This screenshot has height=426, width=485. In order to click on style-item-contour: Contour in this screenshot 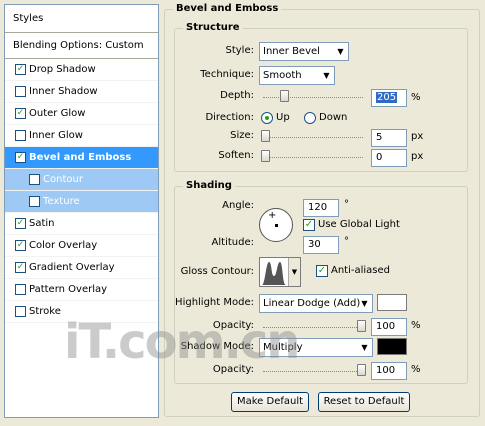, I will do `click(81, 180)`.